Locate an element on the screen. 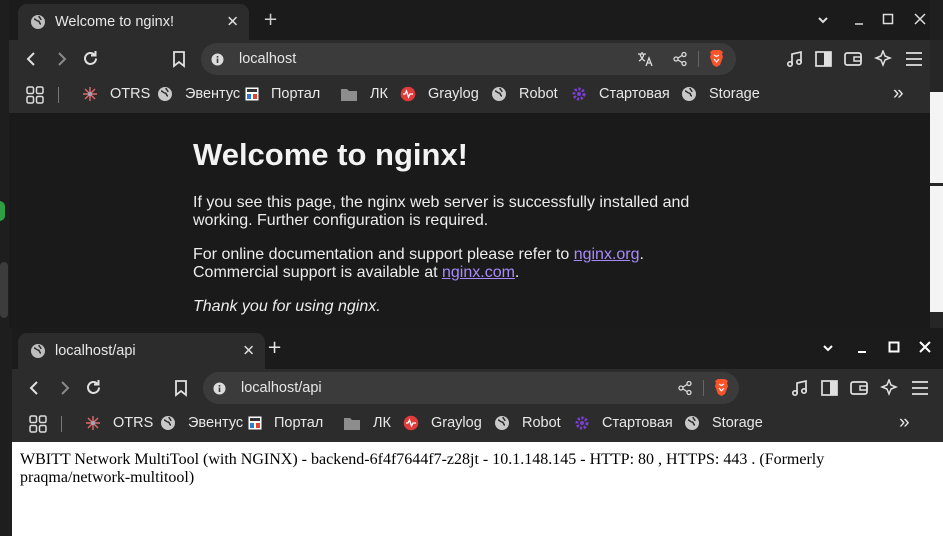  bookmark-label: Graylog is located at coordinates (453, 94).